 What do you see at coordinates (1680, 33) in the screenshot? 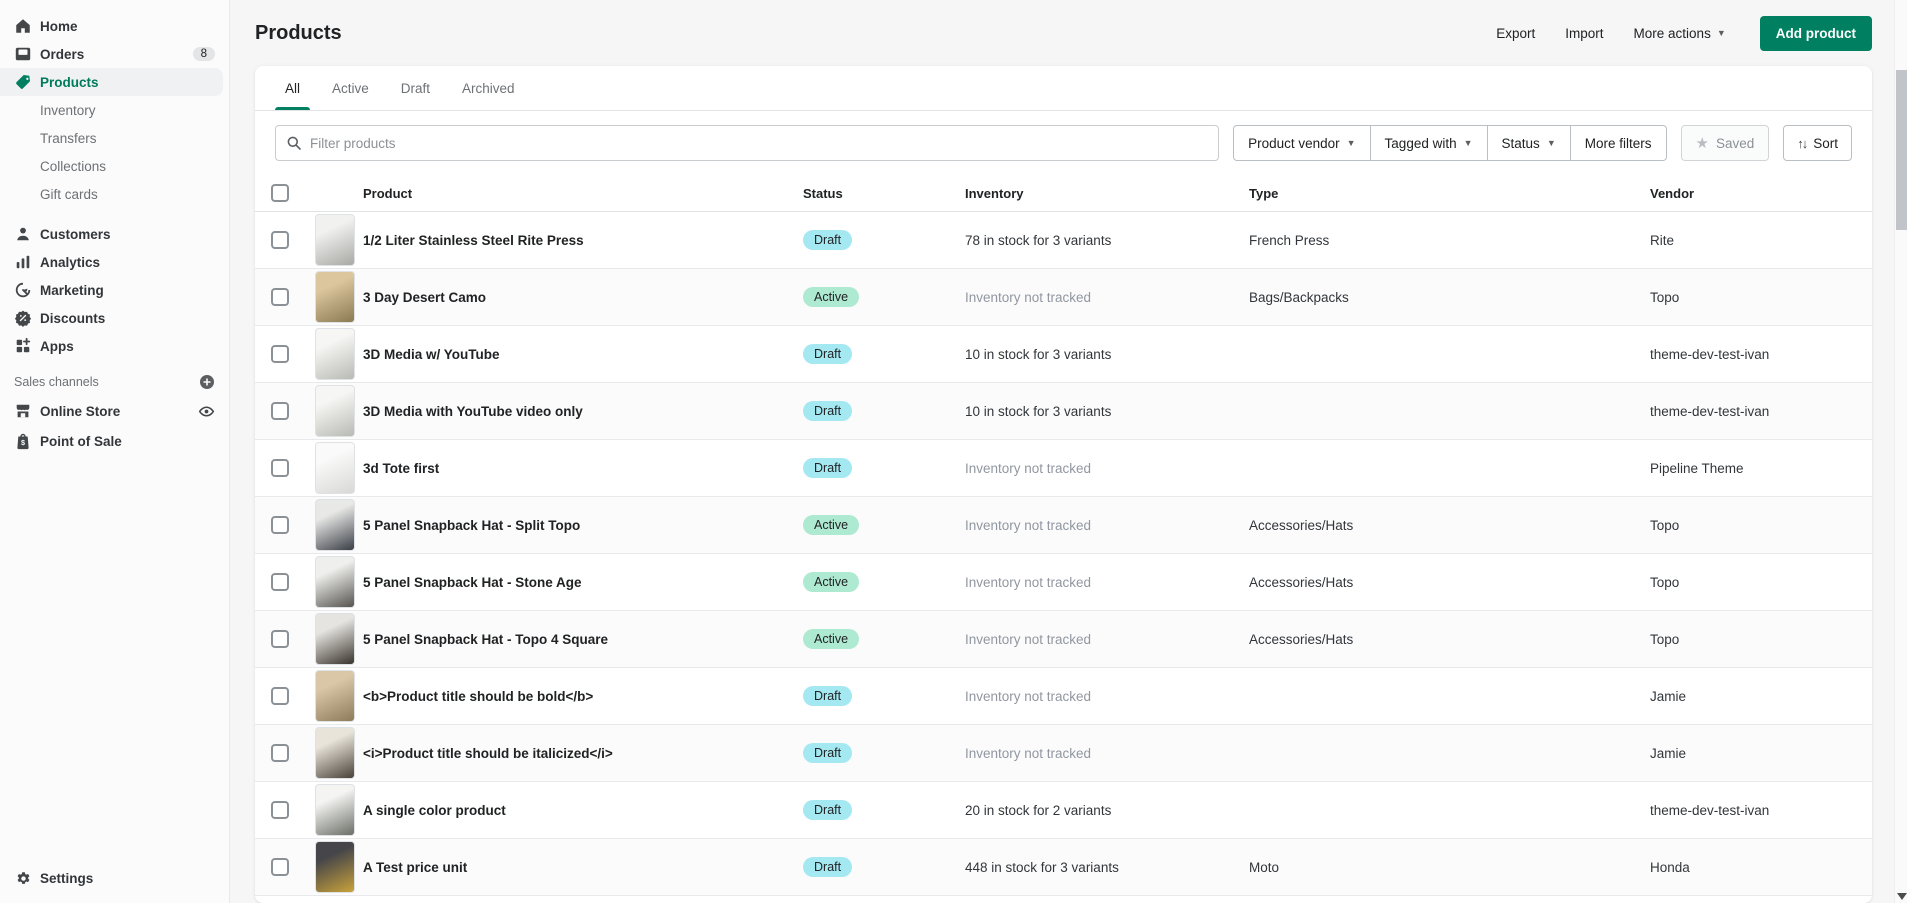
I see `more-actions-button: More actions ▼` at bounding box center [1680, 33].